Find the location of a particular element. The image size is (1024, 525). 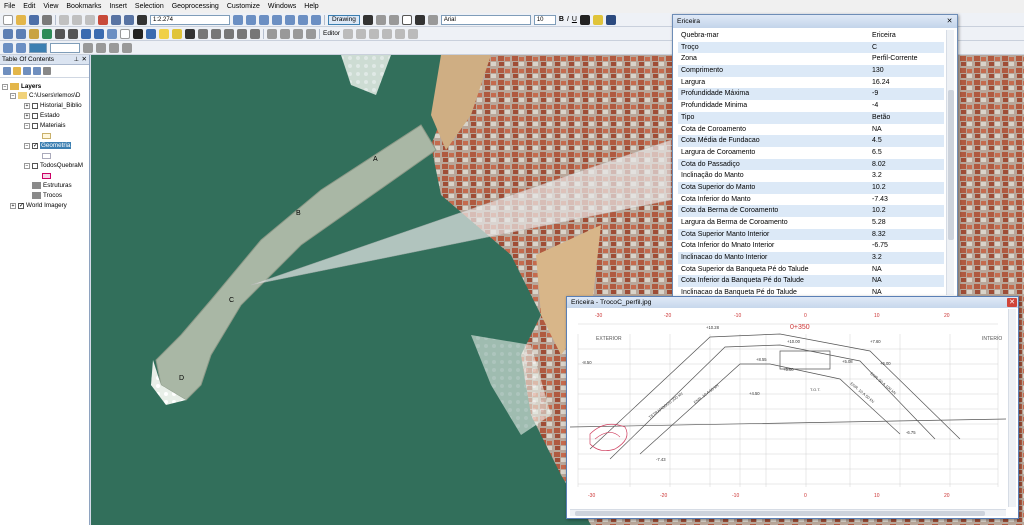

paste-icon is located at coordinates (90, 19).